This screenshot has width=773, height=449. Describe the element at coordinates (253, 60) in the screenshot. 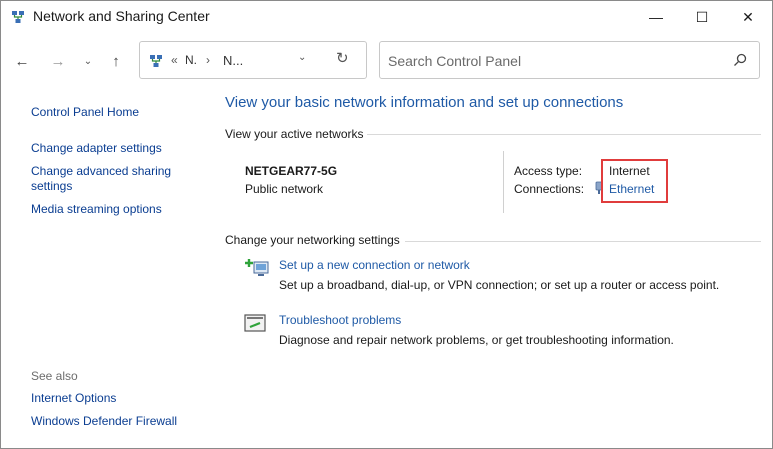

I see `address-bar: « N. › N... ⌄ ↻` at that location.